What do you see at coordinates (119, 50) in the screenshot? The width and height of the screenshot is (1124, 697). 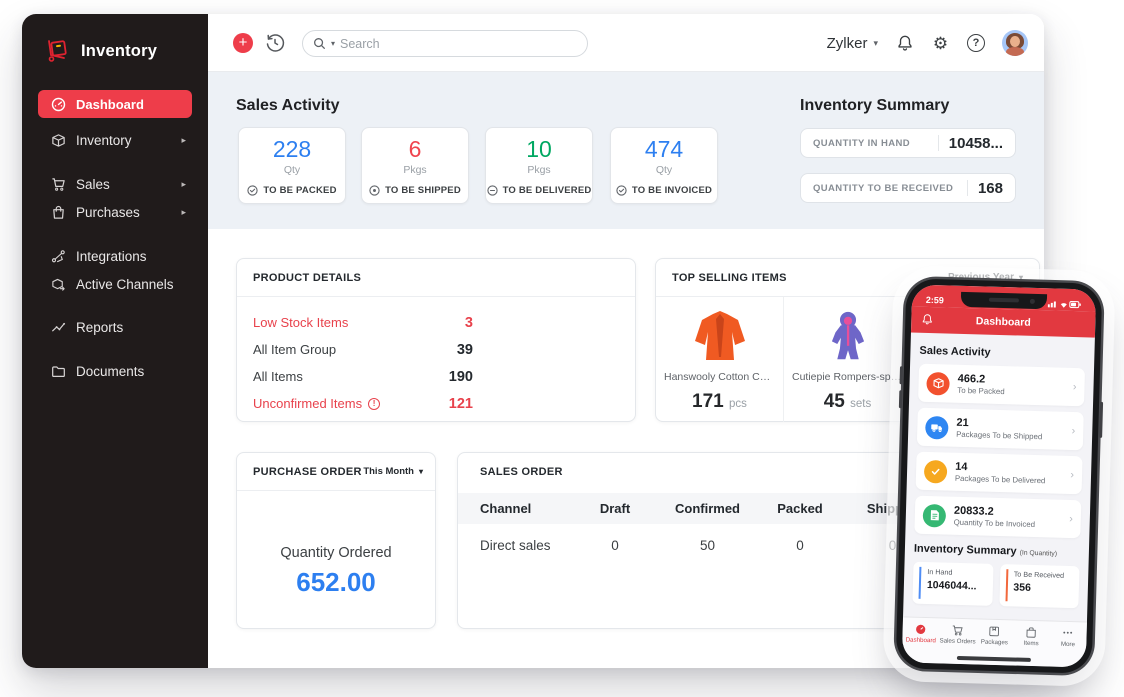 I see `app-title: Inventory` at bounding box center [119, 50].